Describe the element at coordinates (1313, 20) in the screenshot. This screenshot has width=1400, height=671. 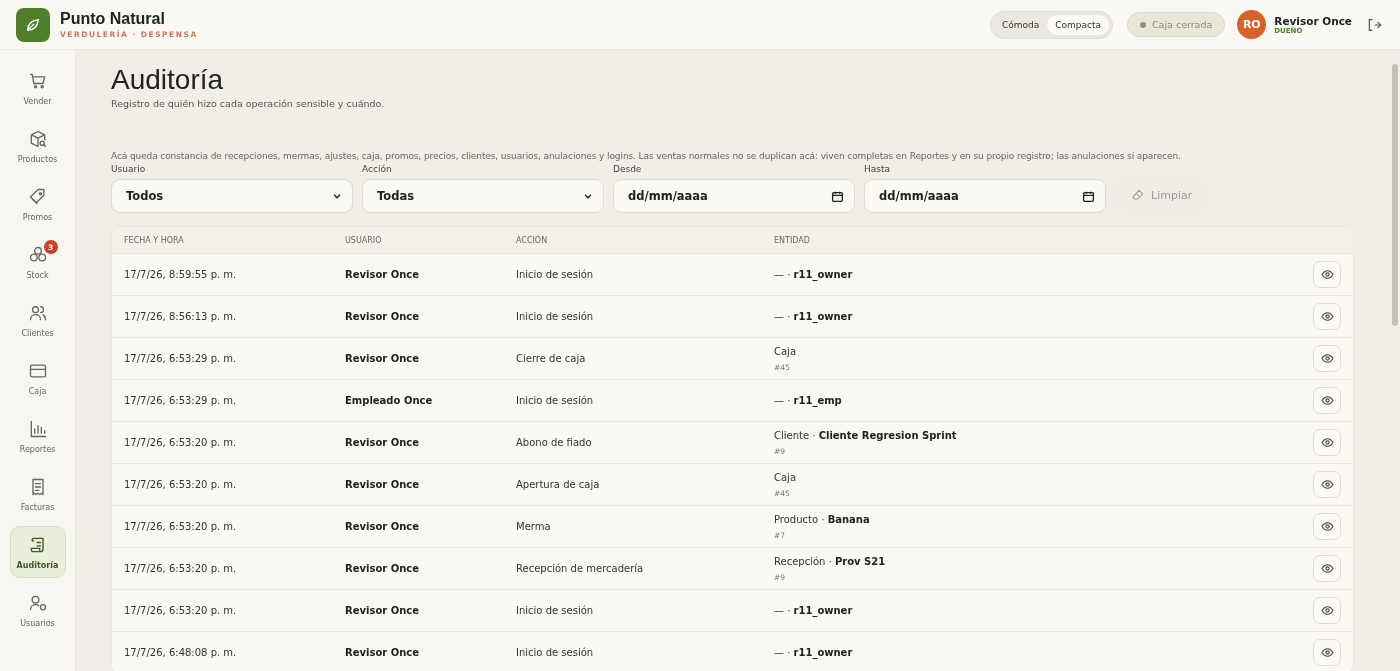
I see `user-name: Revisor Once` at that location.